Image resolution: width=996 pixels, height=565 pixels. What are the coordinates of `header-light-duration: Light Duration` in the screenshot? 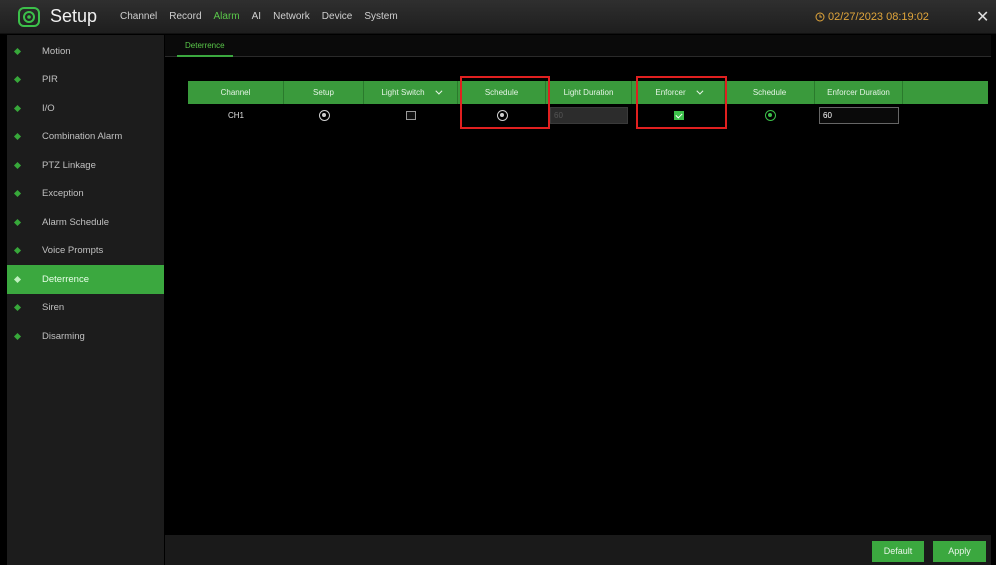 It's located at (589, 92).